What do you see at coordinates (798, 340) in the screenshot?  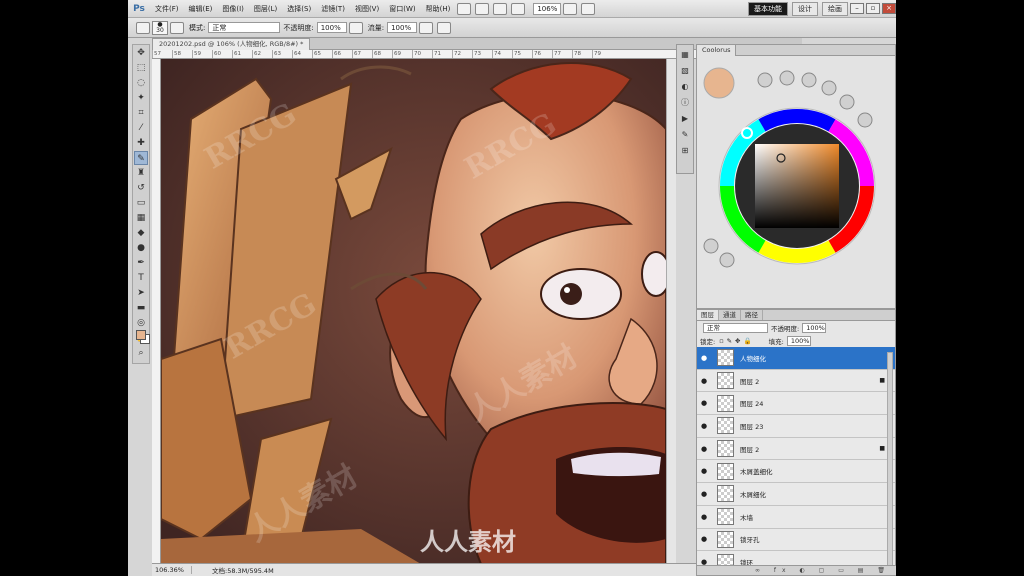 I see `fill-input: 100%` at bounding box center [798, 340].